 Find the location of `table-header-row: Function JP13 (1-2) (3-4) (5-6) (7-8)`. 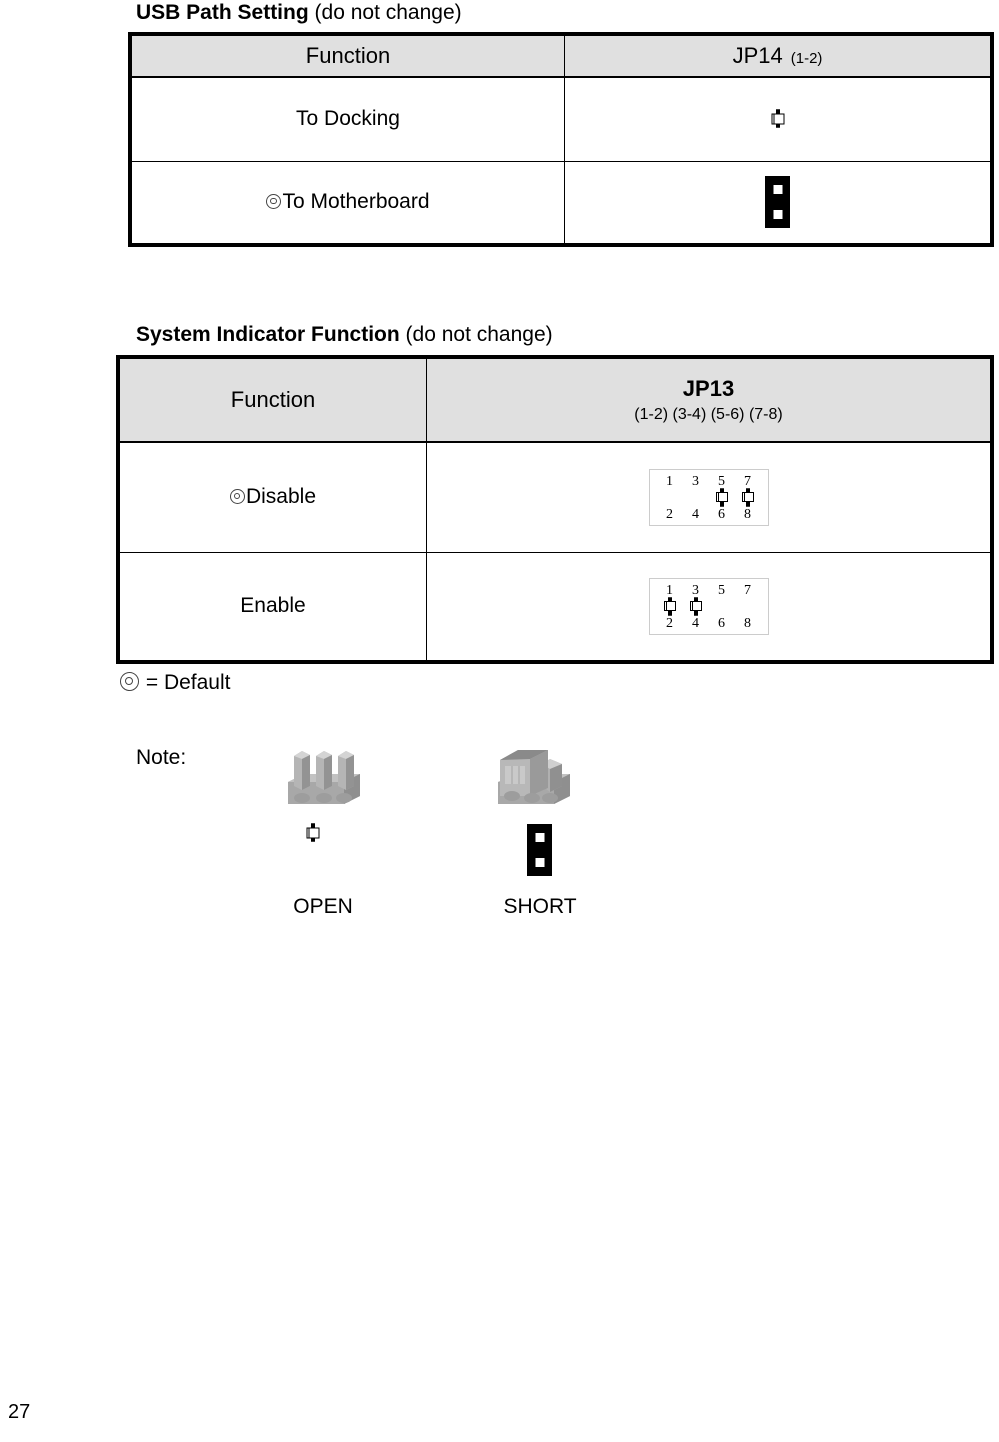

table-header-row: Function JP13 (1-2) (3-4) (5-6) (7-8) is located at coordinates (555, 399).